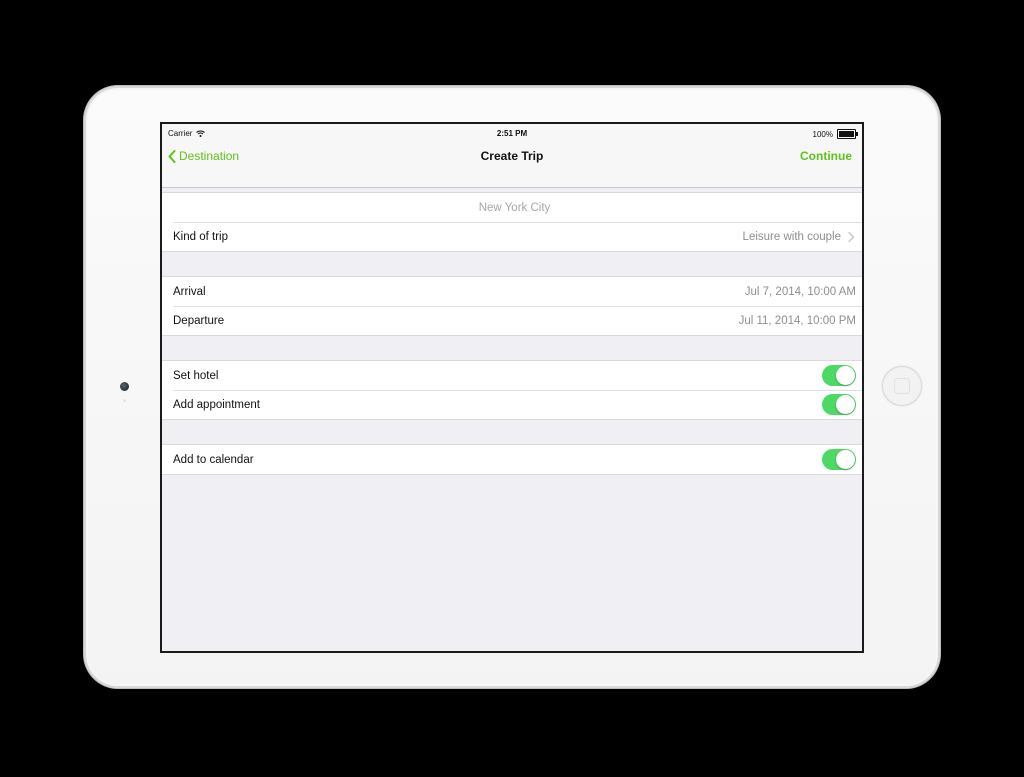 Image resolution: width=1024 pixels, height=777 pixels. Describe the element at coordinates (826, 156) in the screenshot. I see `continue-button: Continue` at that location.